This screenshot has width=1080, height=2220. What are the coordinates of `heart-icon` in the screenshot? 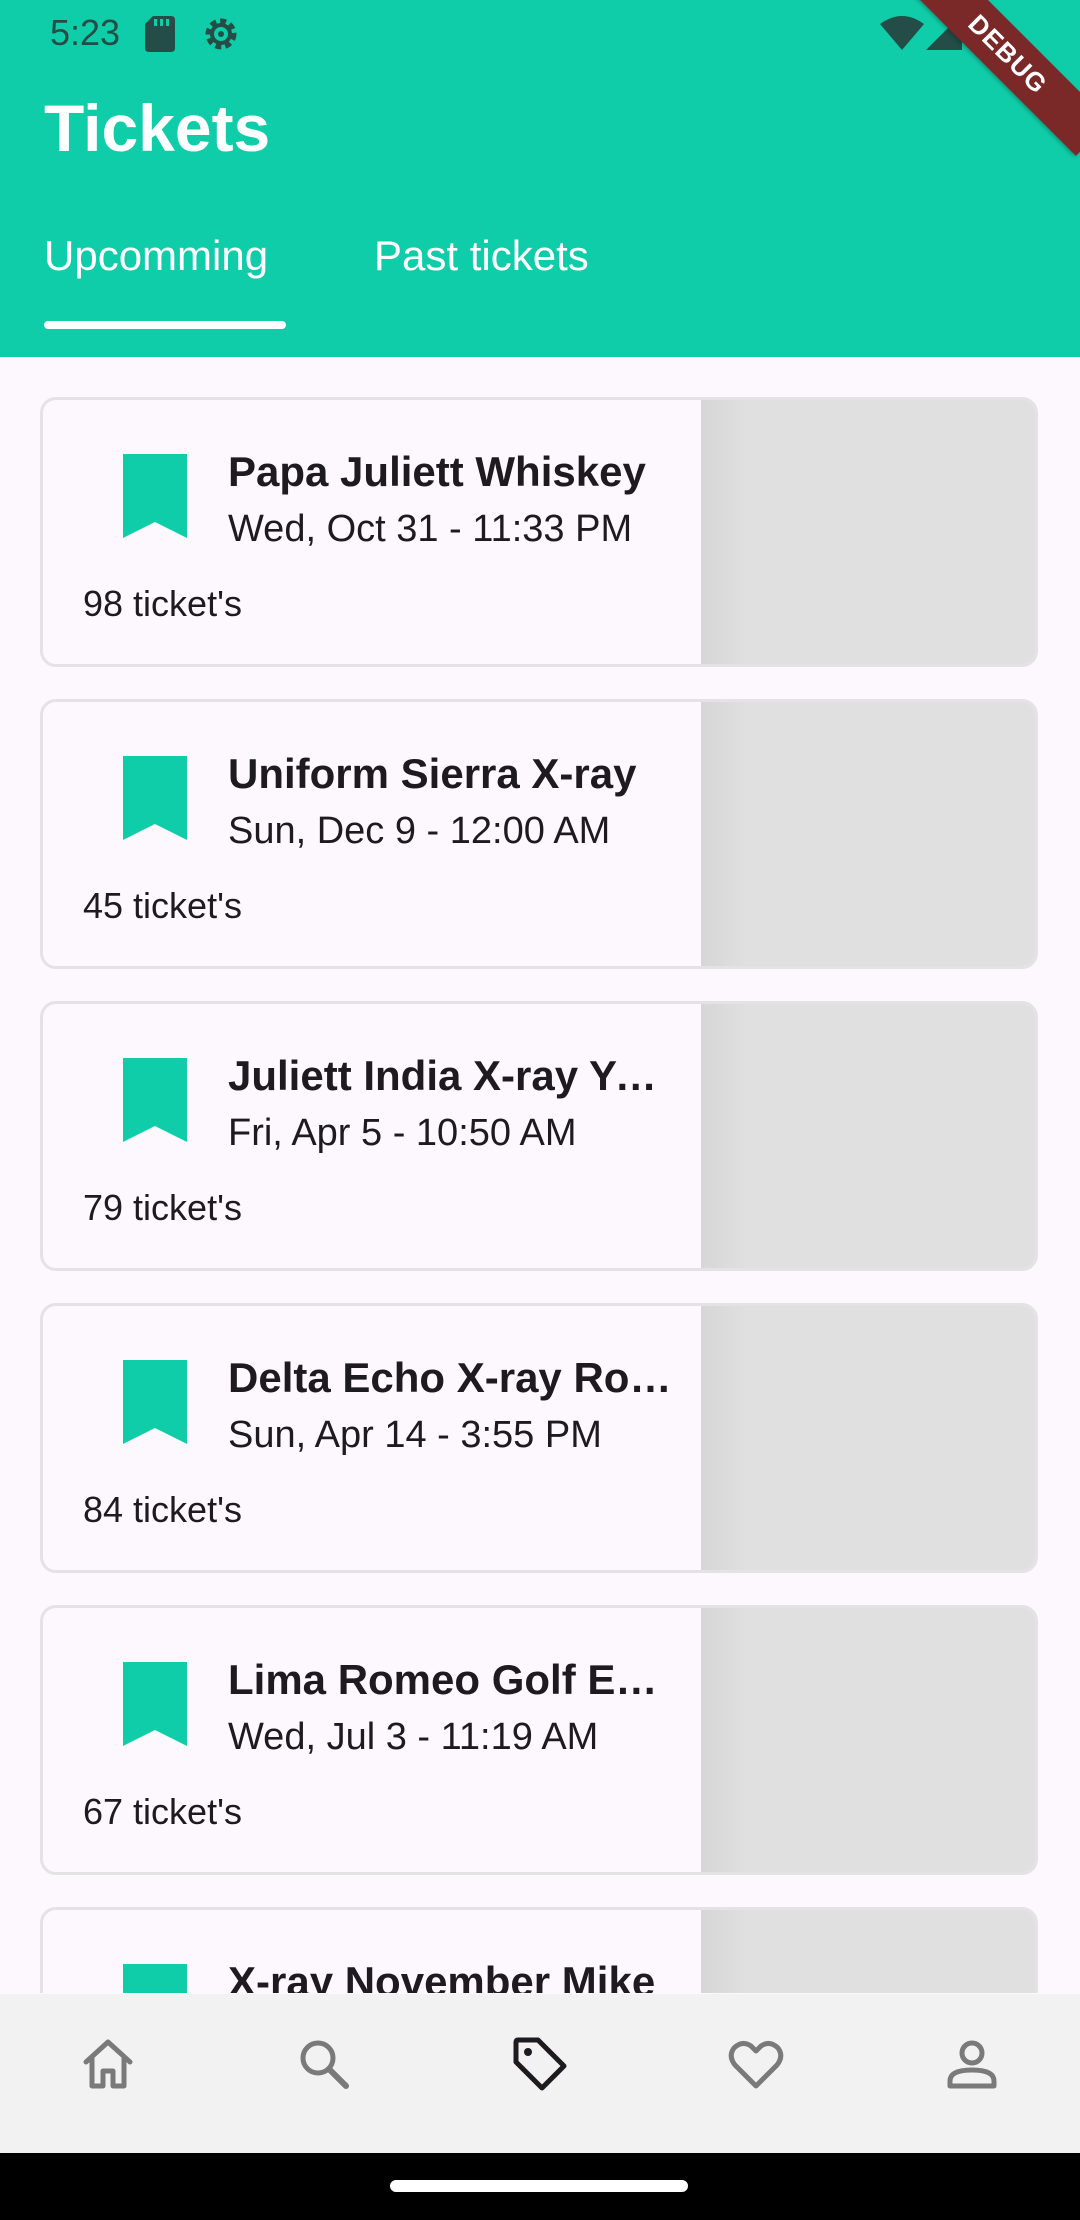 It's located at (756, 2064).